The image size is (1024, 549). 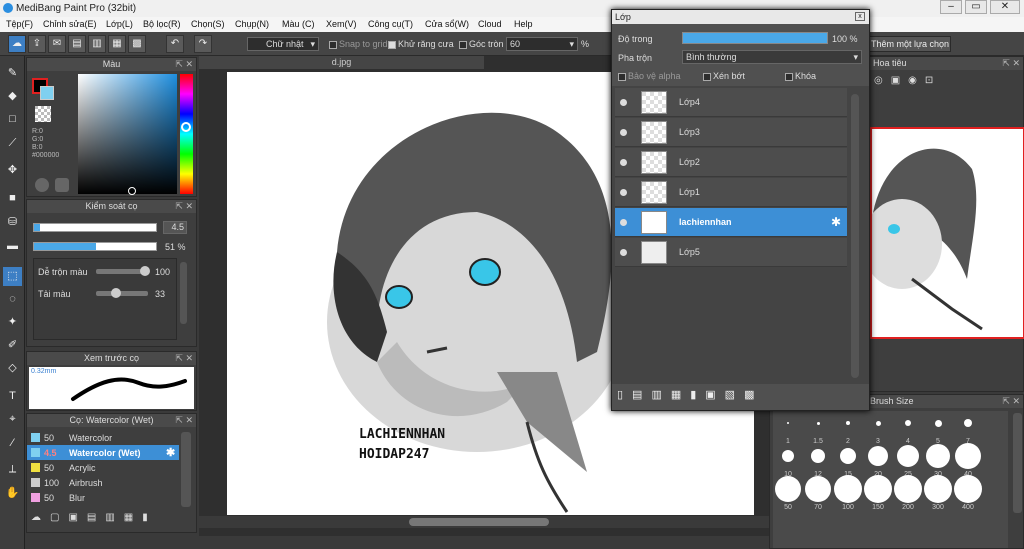 What do you see at coordinates (358, 44) in the screenshot?
I see `snap-checkbox: Snap to grid` at bounding box center [358, 44].